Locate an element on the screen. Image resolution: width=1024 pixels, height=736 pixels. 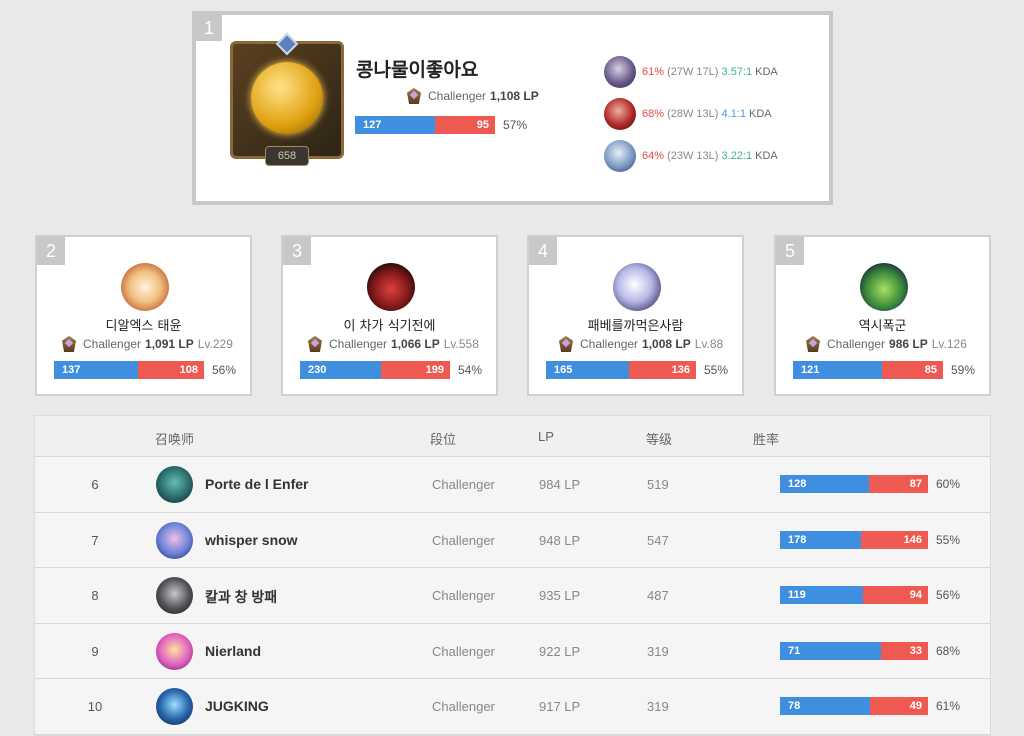
champion-kda: 3.57:1 is located at coordinates (737, 72).